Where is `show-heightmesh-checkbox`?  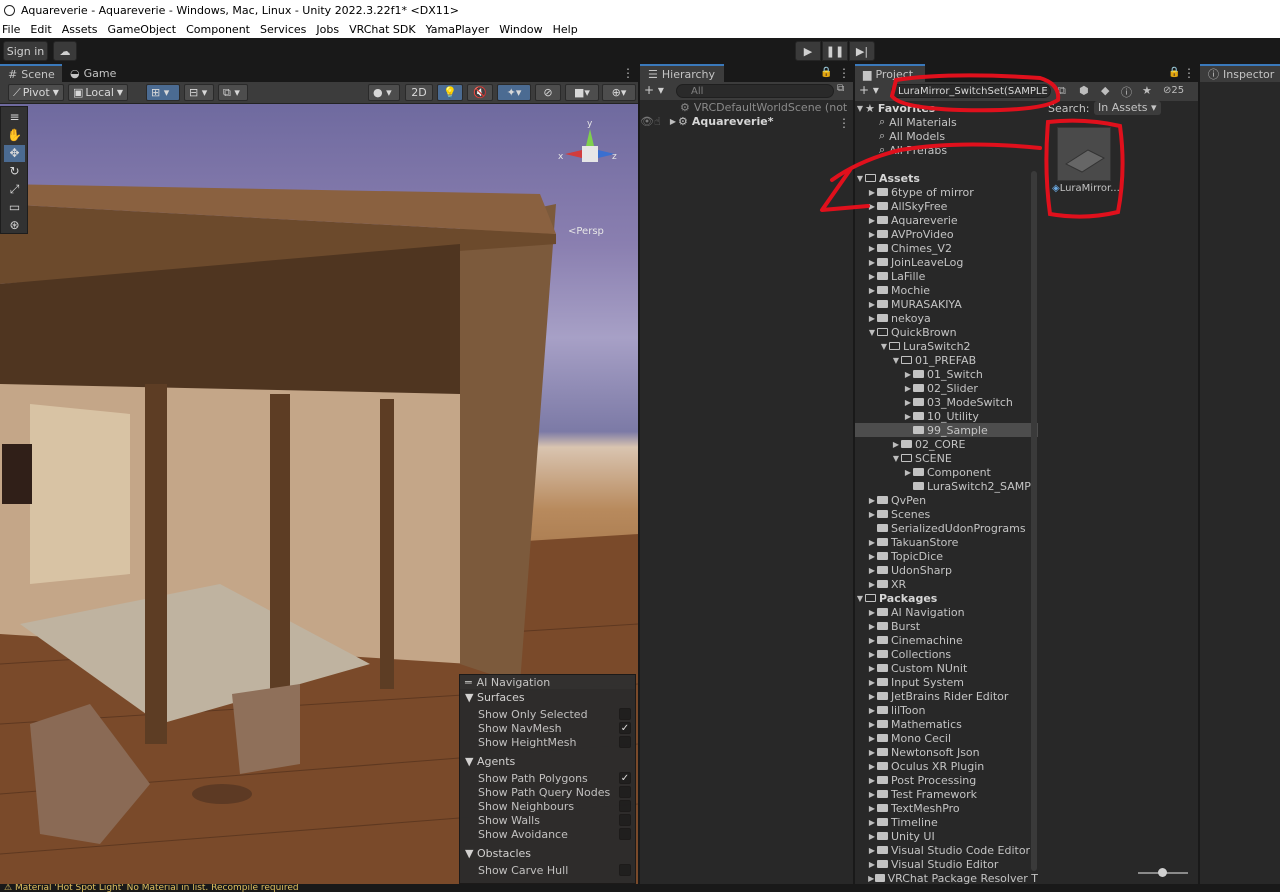 show-heightmesh-checkbox is located at coordinates (625, 742).